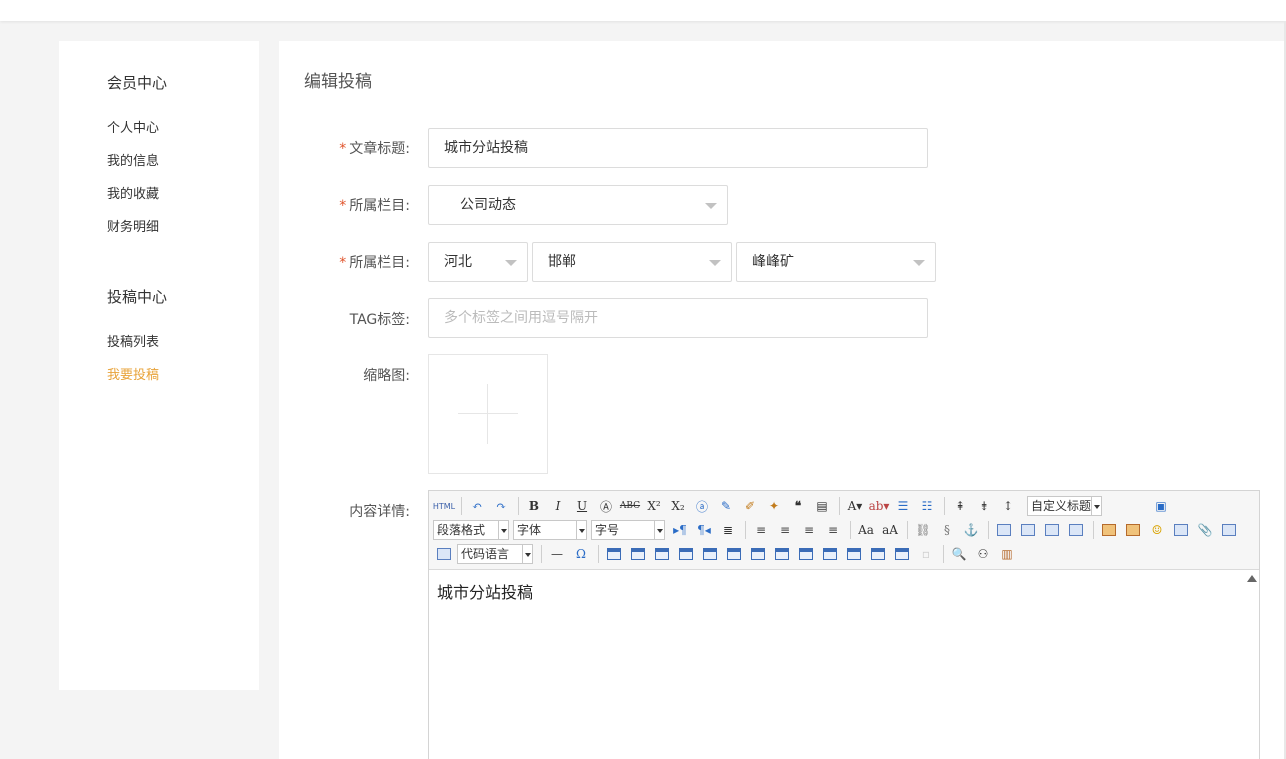 This screenshot has height=759, width=1286. Describe the element at coordinates (785, 530) in the screenshot. I see `align-center-icon: ≡` at that location.